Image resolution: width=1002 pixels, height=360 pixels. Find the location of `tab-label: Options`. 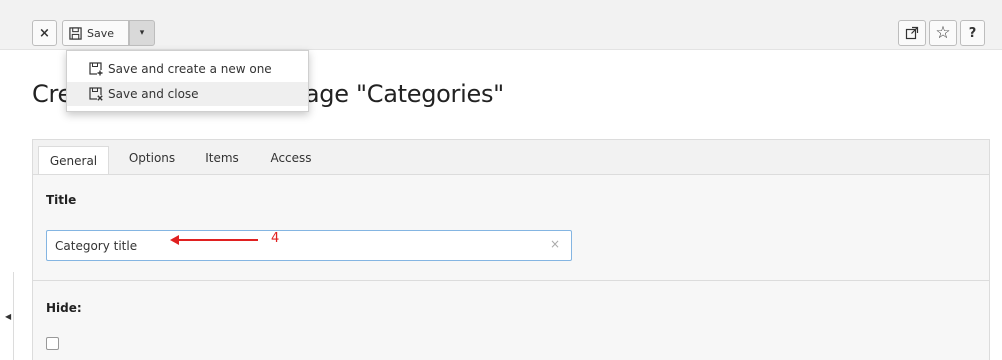

tab-label: Options is located at coordinates (152, 157).